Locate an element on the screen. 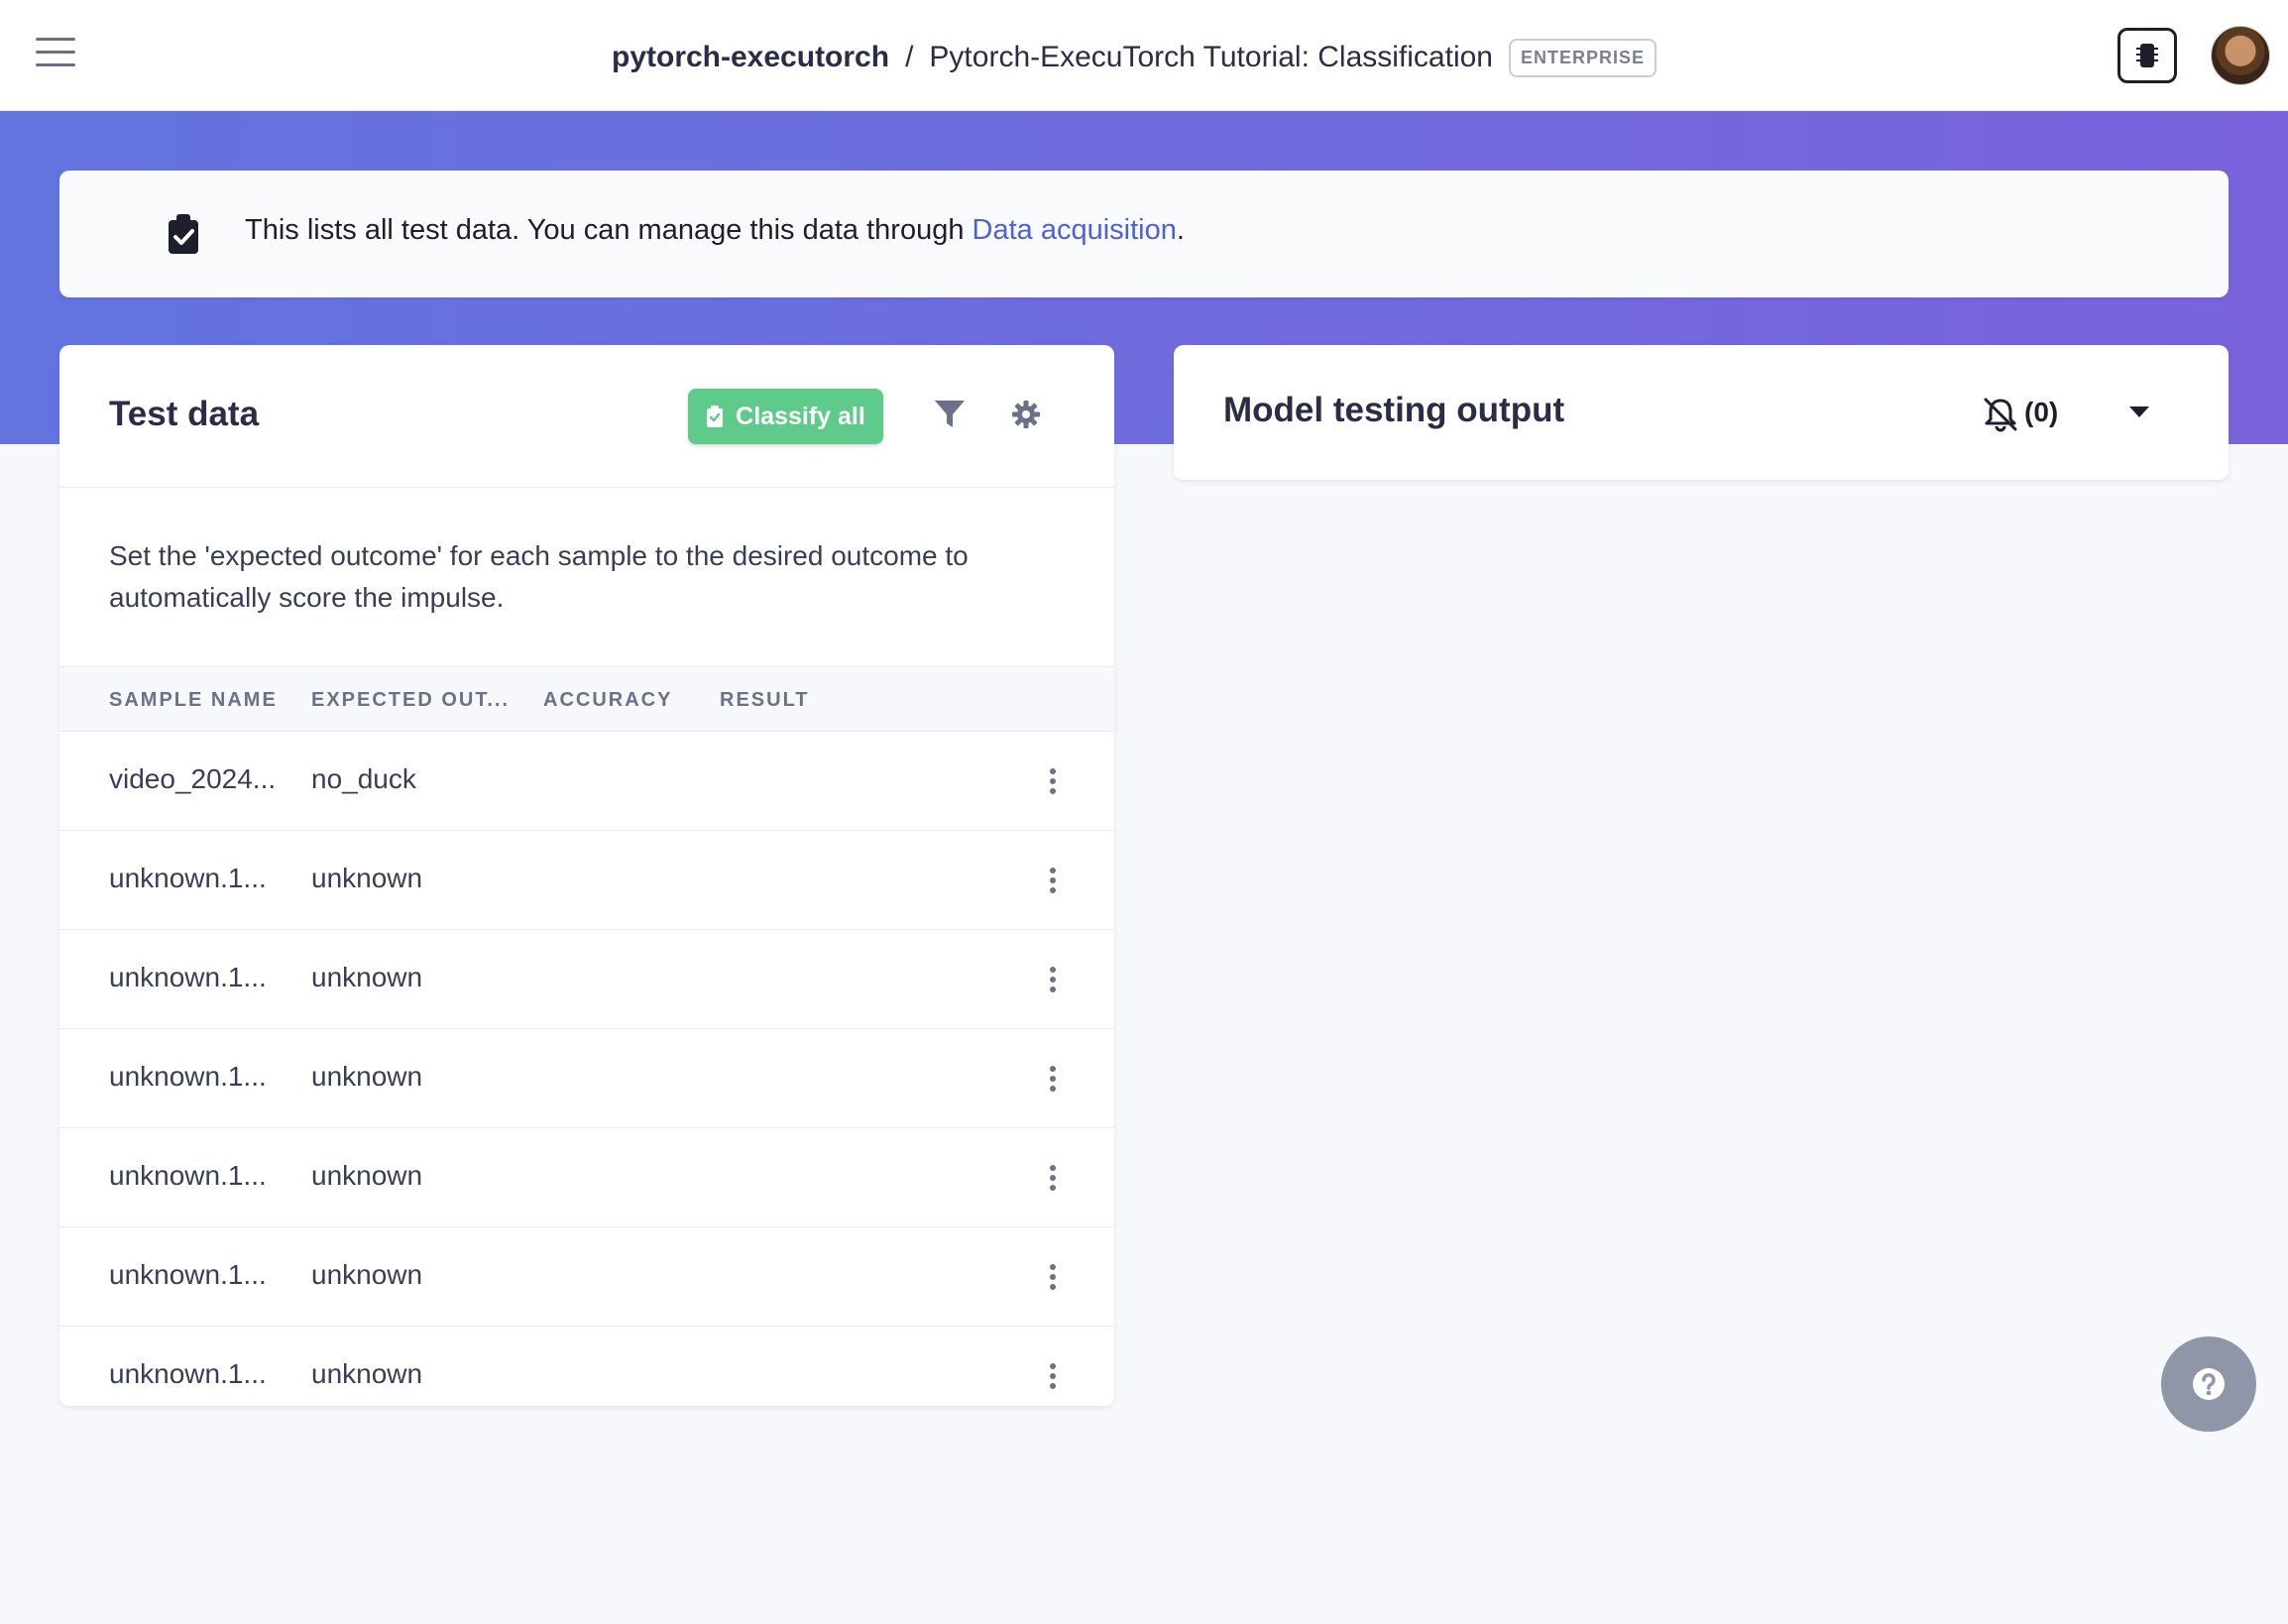 The height and width of the screenshot is (1624, 2288). data-acquisition-link: Data acquisition is located at coordinates (1074, 230).